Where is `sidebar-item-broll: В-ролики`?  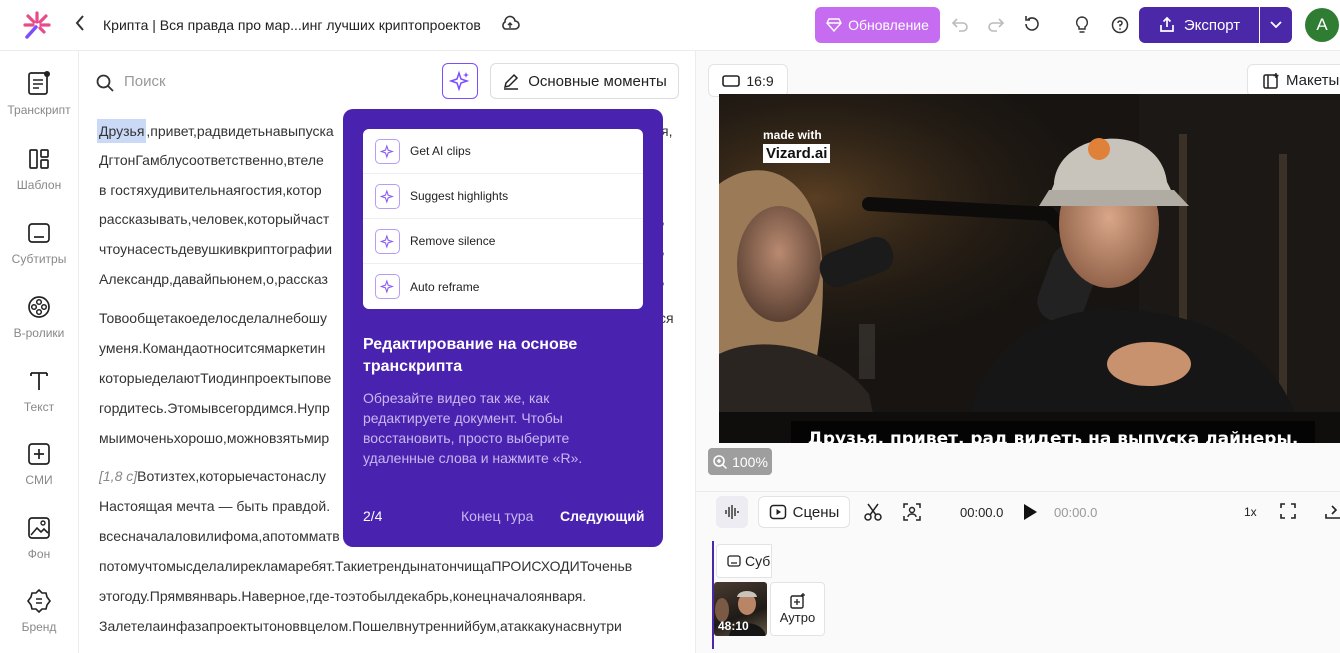
sidebar-item-broll: В-ролики is located at coordinates (39, 317).